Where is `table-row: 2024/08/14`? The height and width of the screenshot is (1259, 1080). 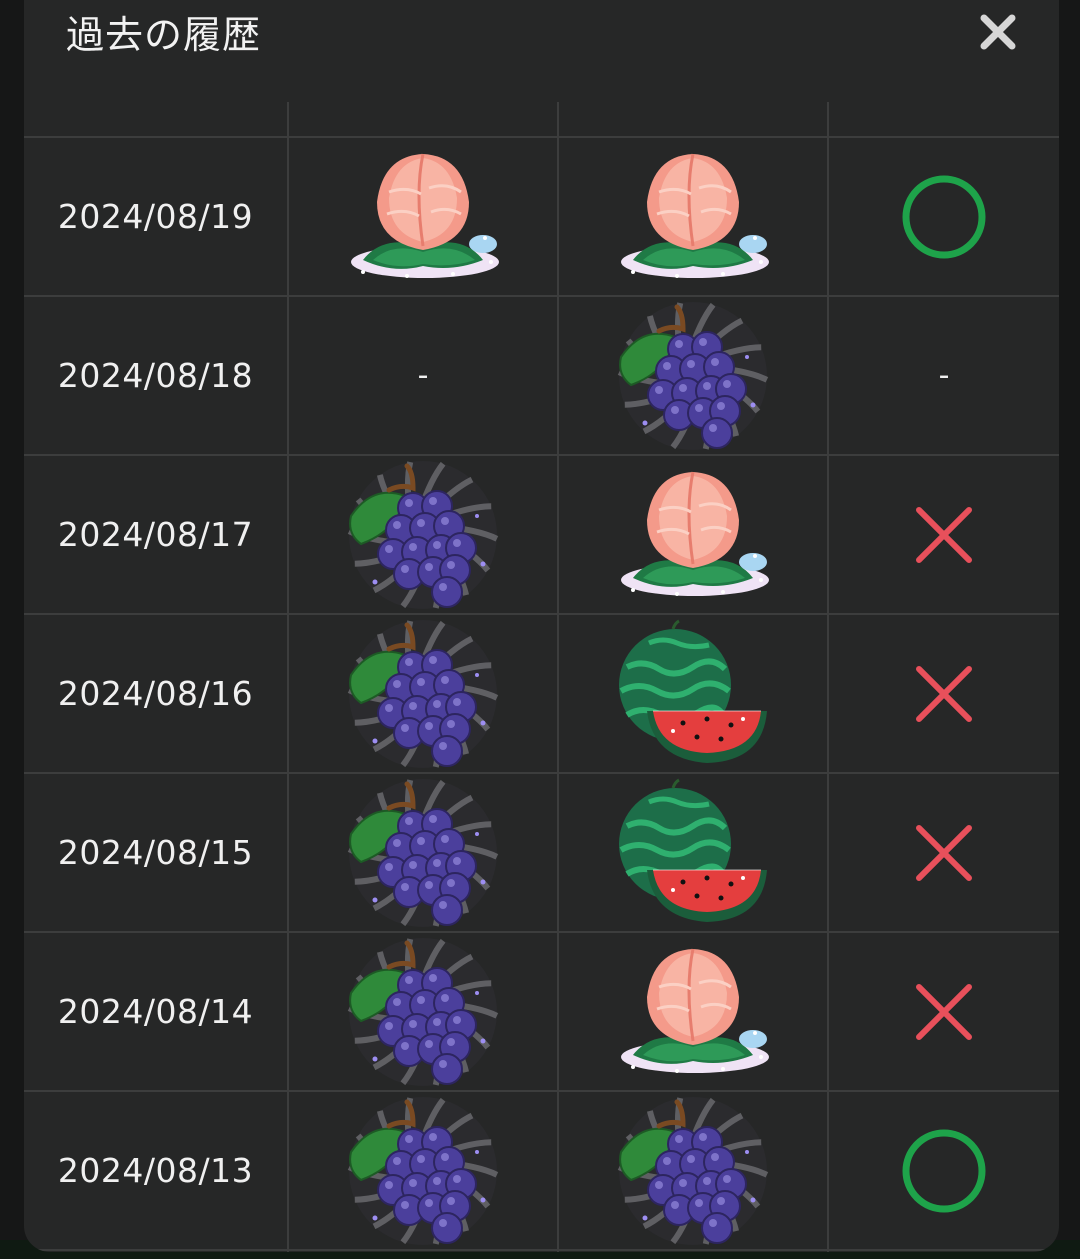
table-row: 2024/08/14 is located at coordinates (541, 1012).